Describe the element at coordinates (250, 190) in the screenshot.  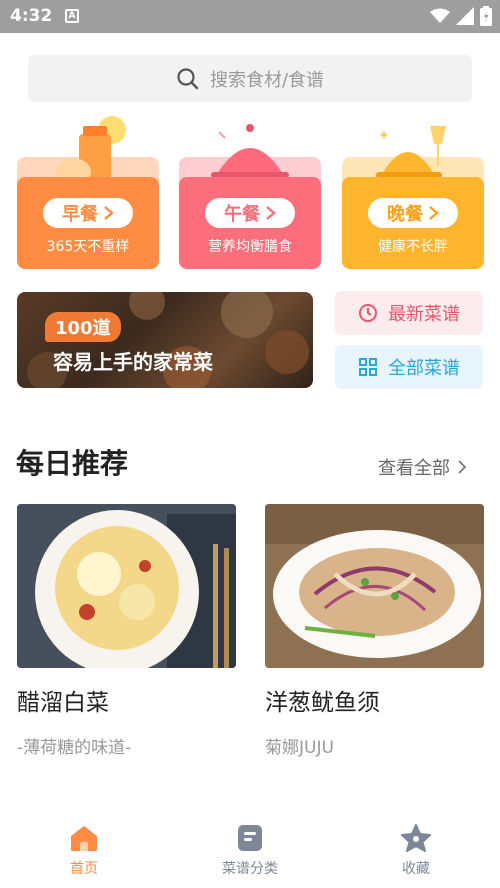
I see `meal-card-lunch: 午餐 营养均衡膳食` at that location.